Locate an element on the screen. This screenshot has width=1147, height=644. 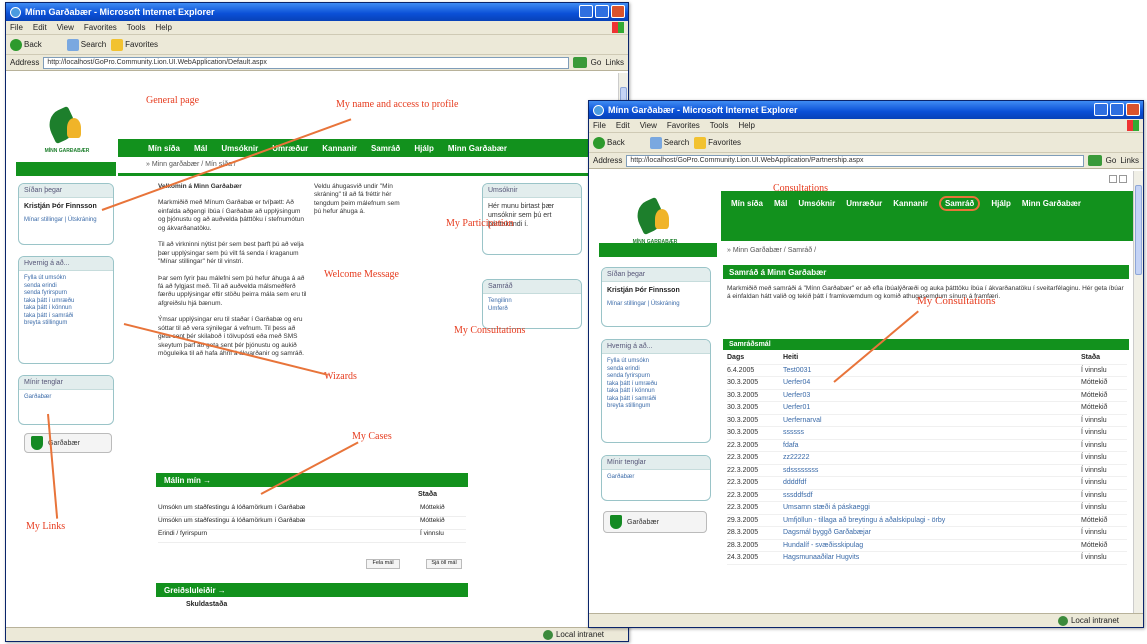
column-header-status: Staða is located at coordinates (1104, 357).